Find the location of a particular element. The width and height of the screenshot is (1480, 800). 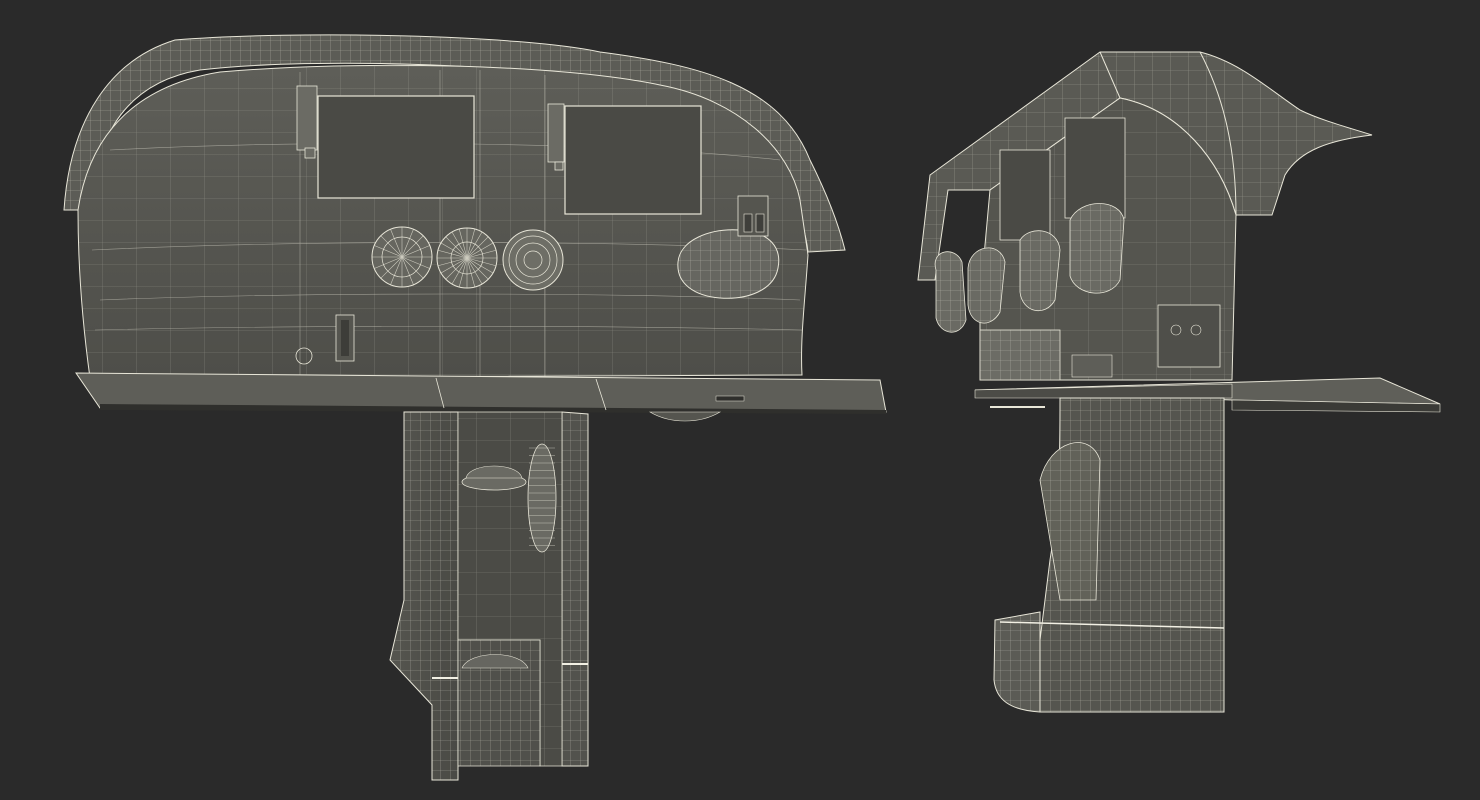

front-pedestal is located at coordinates (489, 596).